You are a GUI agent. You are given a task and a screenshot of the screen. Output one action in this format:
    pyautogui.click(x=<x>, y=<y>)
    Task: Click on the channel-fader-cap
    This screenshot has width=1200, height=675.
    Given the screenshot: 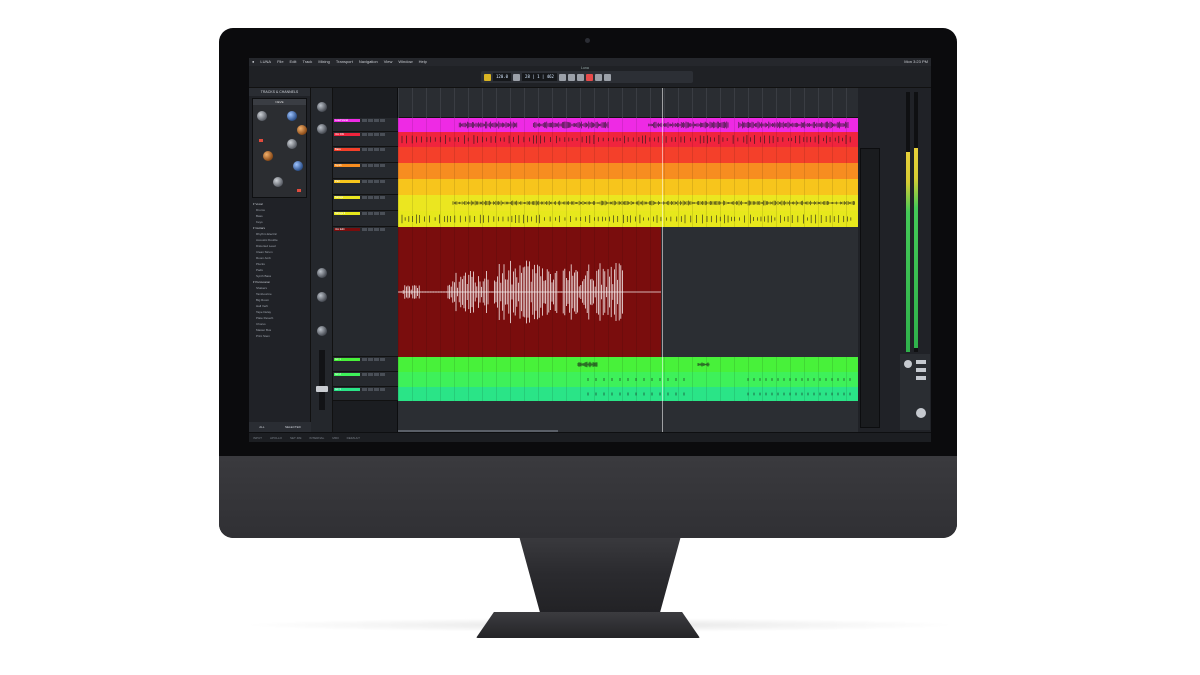 What is the action you would take?
    pyautogui.click(x=322, y=389)
    